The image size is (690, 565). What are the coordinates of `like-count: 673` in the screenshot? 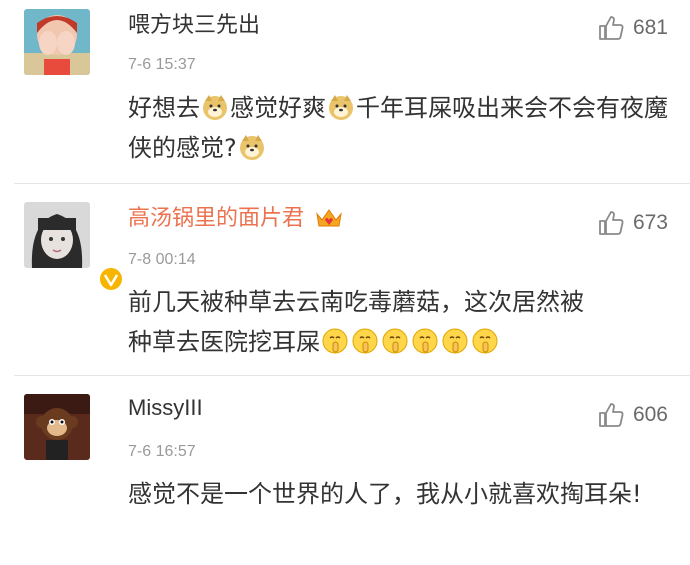 It's located at (650, 222).